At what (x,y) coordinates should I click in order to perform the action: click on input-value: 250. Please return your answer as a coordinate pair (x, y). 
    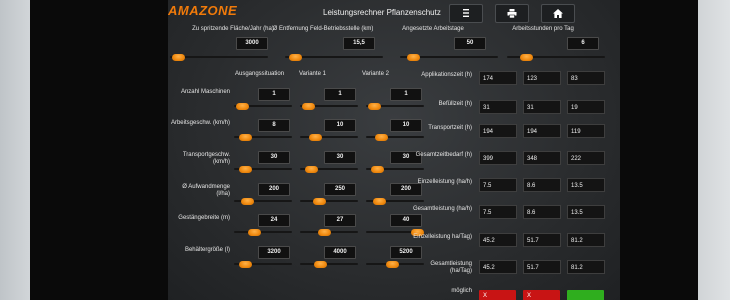
    Looking at the image, I should click on (340, 189).